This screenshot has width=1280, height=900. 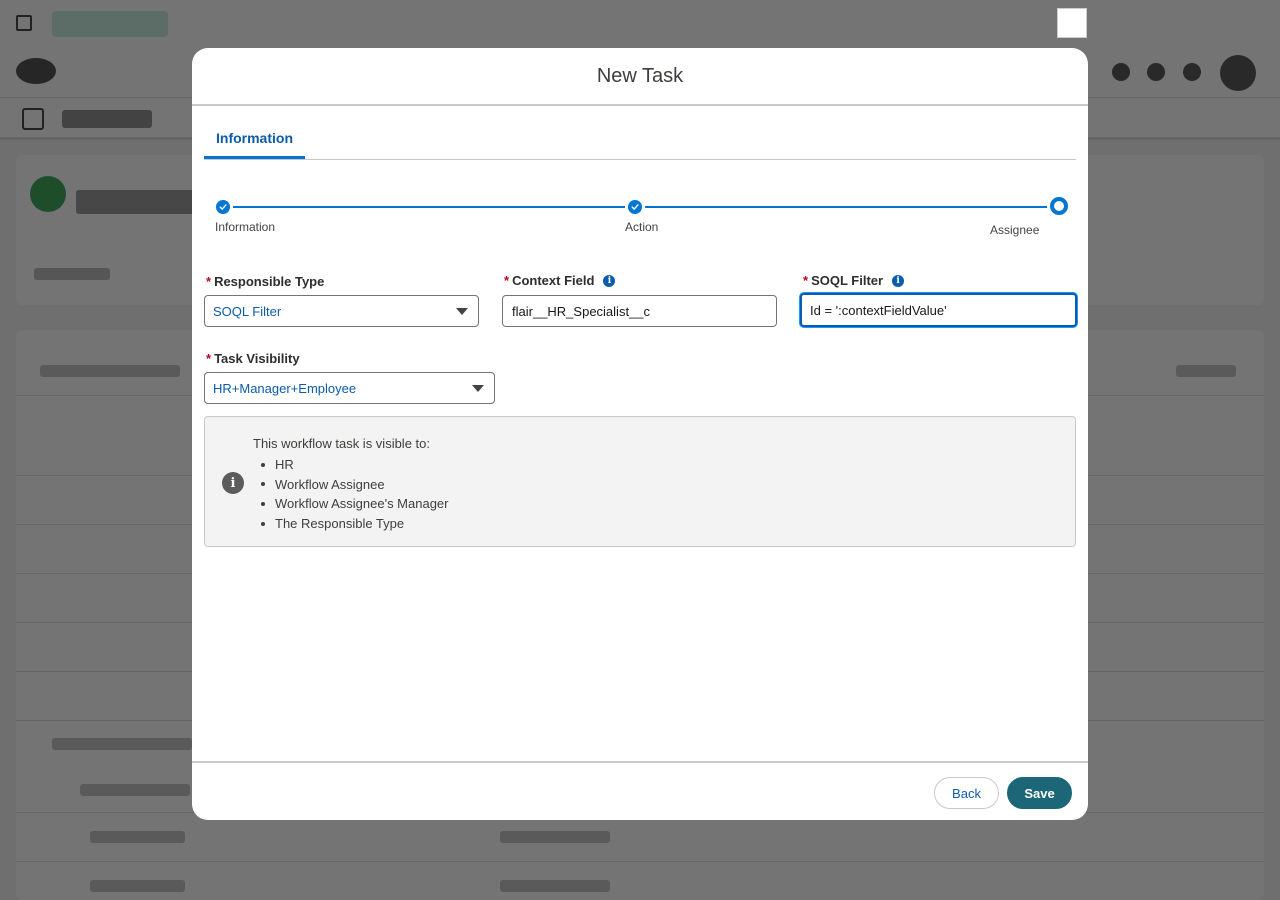 I want to click on task-visibility-select: HR+Manager+Employee, so click(x=349, y=388).